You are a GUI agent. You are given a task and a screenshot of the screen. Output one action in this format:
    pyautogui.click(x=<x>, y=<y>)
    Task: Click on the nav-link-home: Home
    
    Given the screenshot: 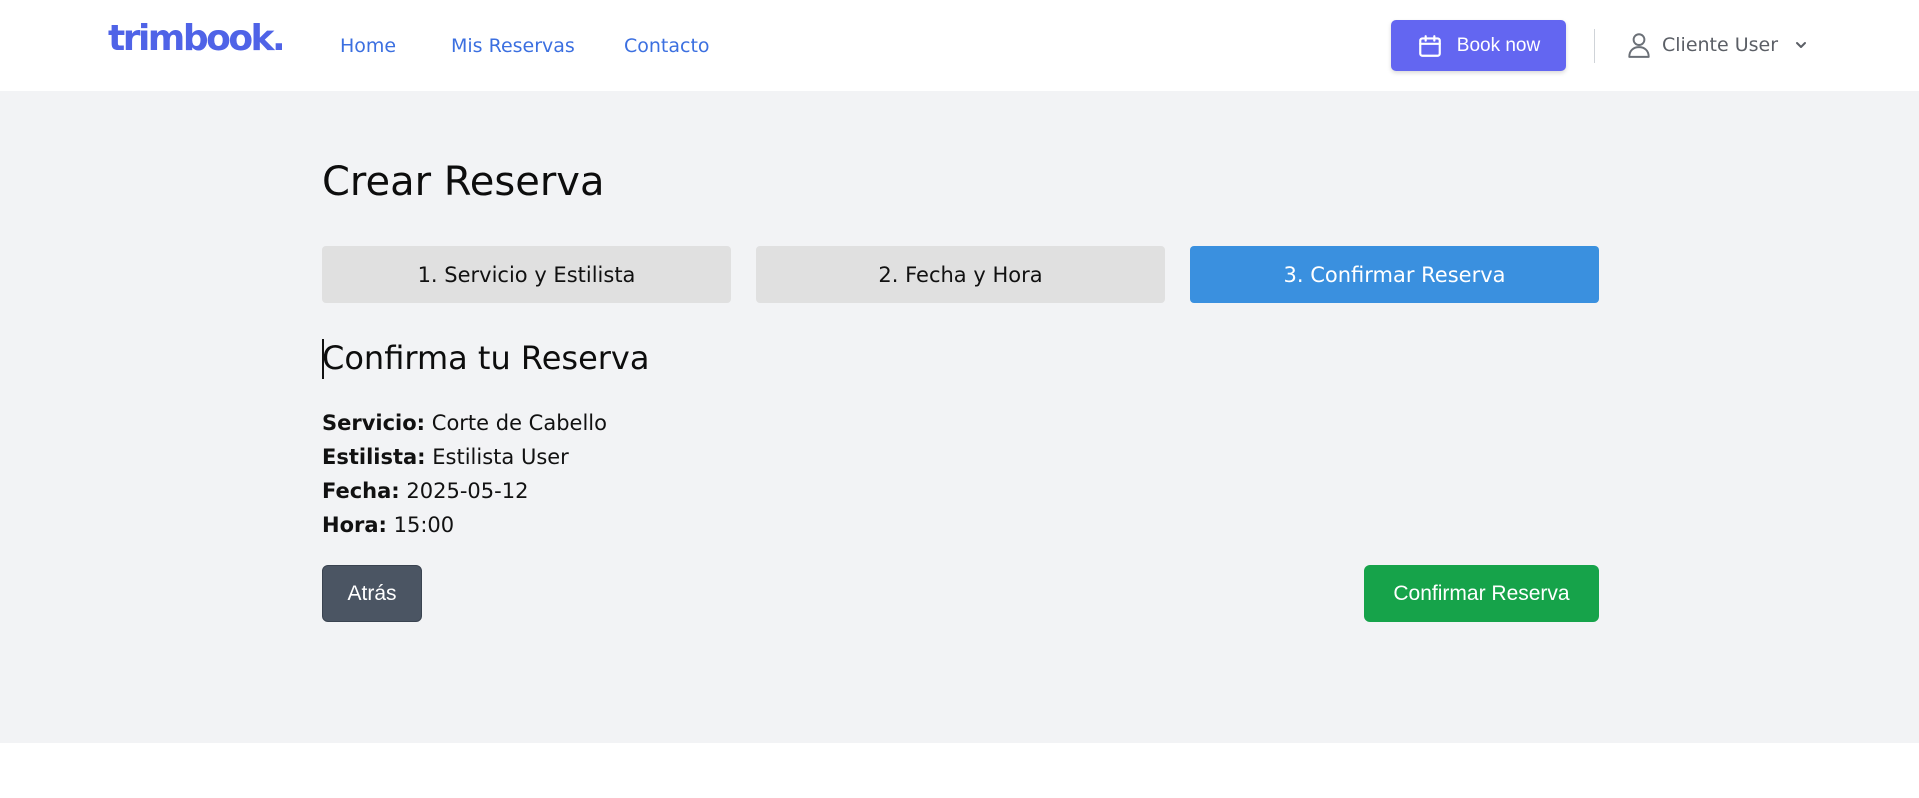 What is the action you would take?
    pyautogui.click(x=368, y=46)
    